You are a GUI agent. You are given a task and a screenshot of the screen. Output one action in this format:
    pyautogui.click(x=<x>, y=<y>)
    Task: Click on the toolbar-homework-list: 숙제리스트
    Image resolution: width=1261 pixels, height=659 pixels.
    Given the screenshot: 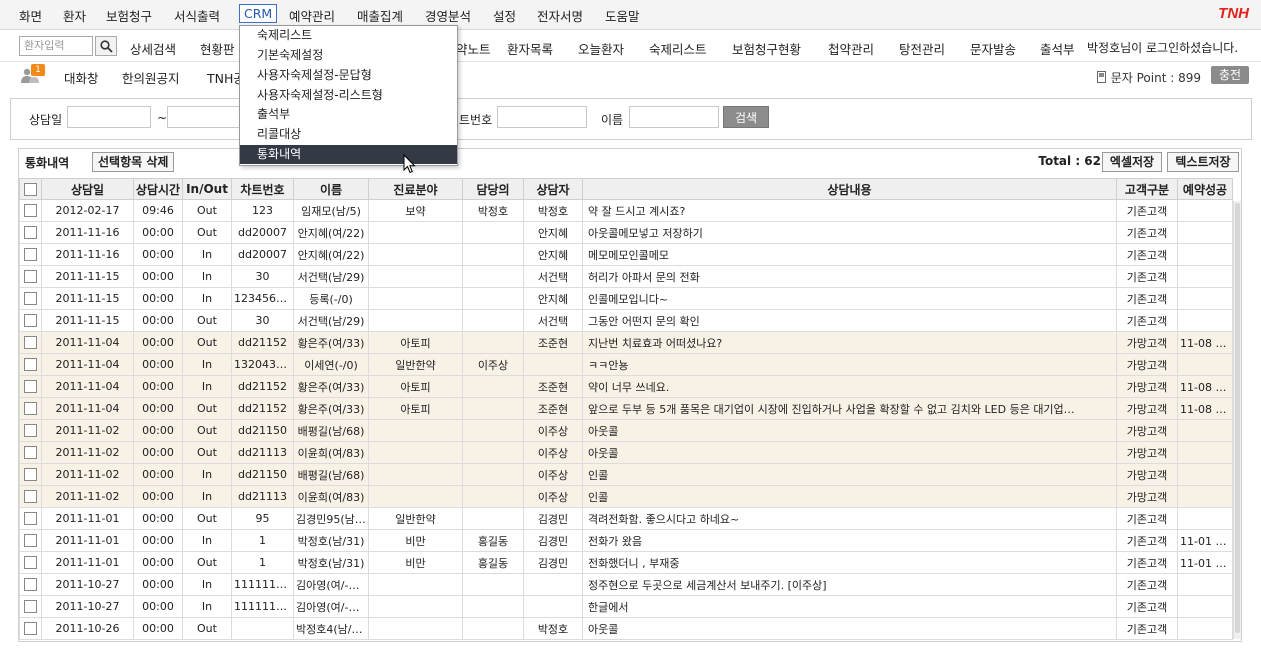 What is the action you would take?
    pyautogui.click(x=678, y=48)
    